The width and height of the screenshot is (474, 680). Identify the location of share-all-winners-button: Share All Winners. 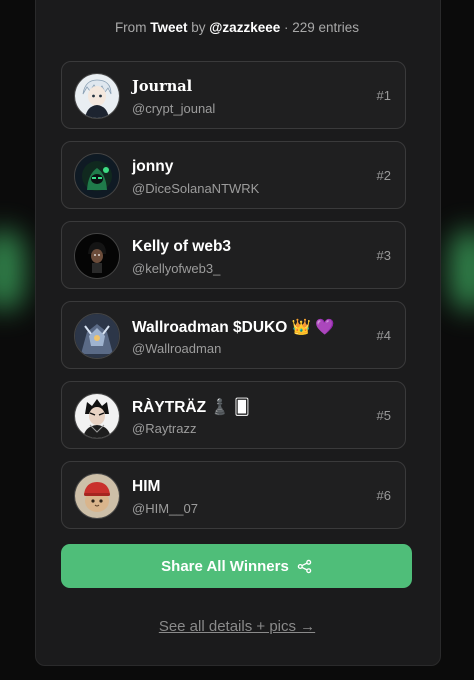
(236, 566).